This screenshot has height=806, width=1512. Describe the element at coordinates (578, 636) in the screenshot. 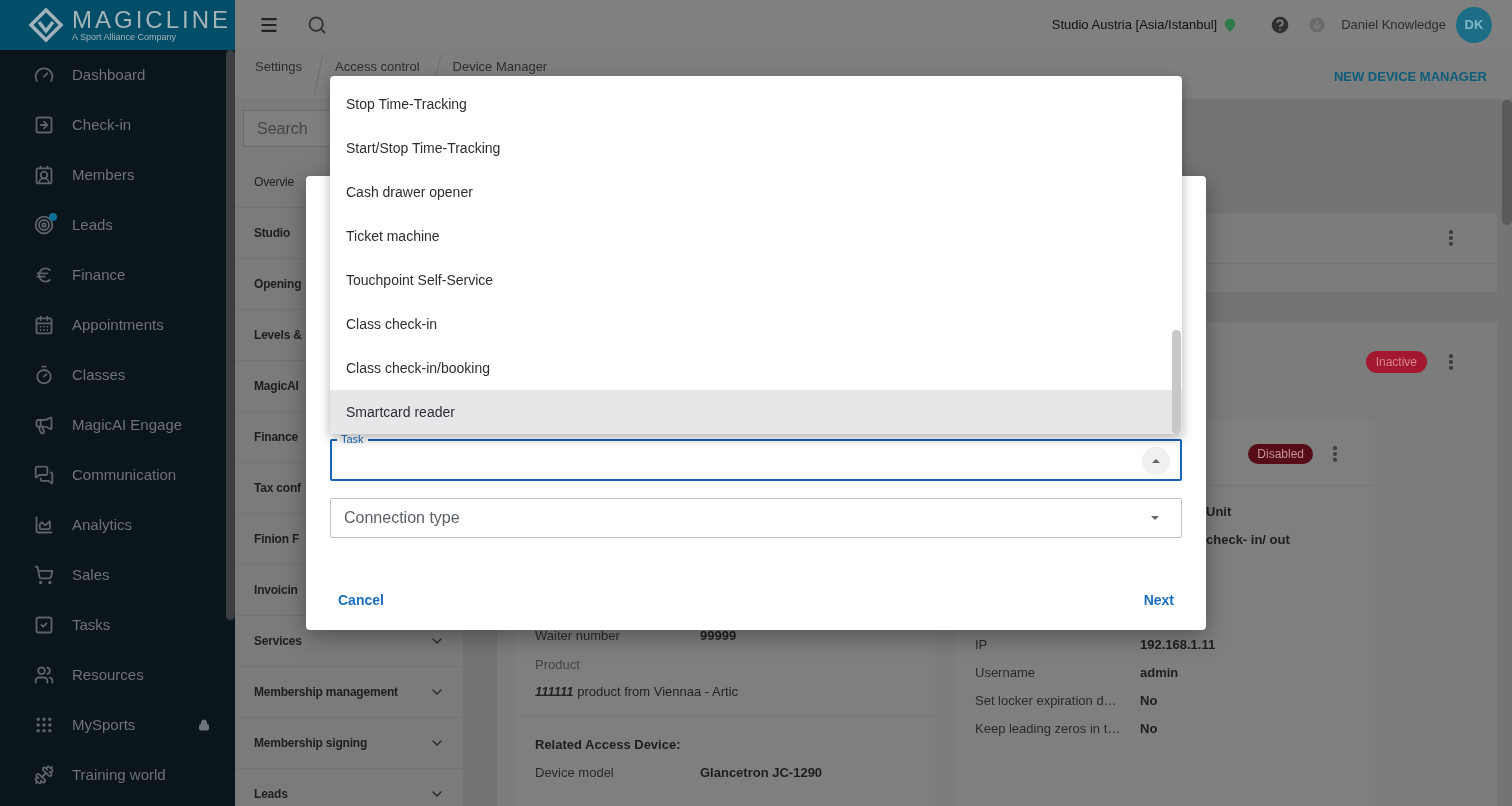

I see `field-label: Waiter number` at that location.